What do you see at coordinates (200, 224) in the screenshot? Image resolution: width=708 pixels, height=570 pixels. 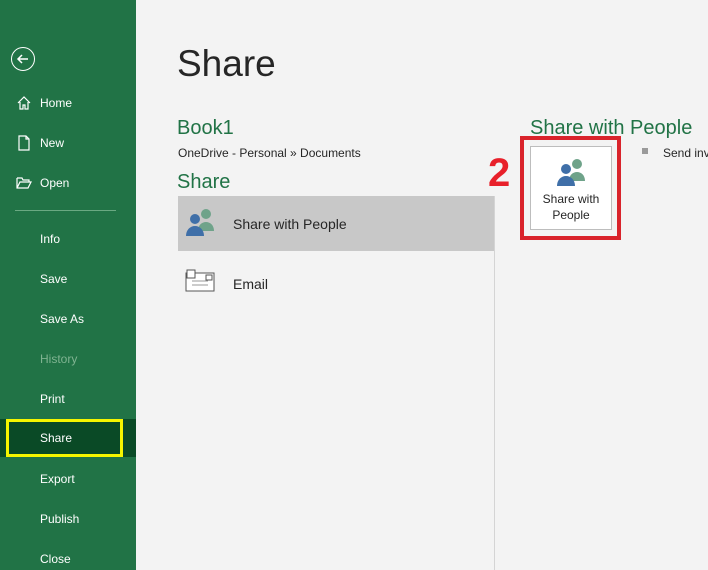 I see `share-people-icon` at bounding box center [200, 224].